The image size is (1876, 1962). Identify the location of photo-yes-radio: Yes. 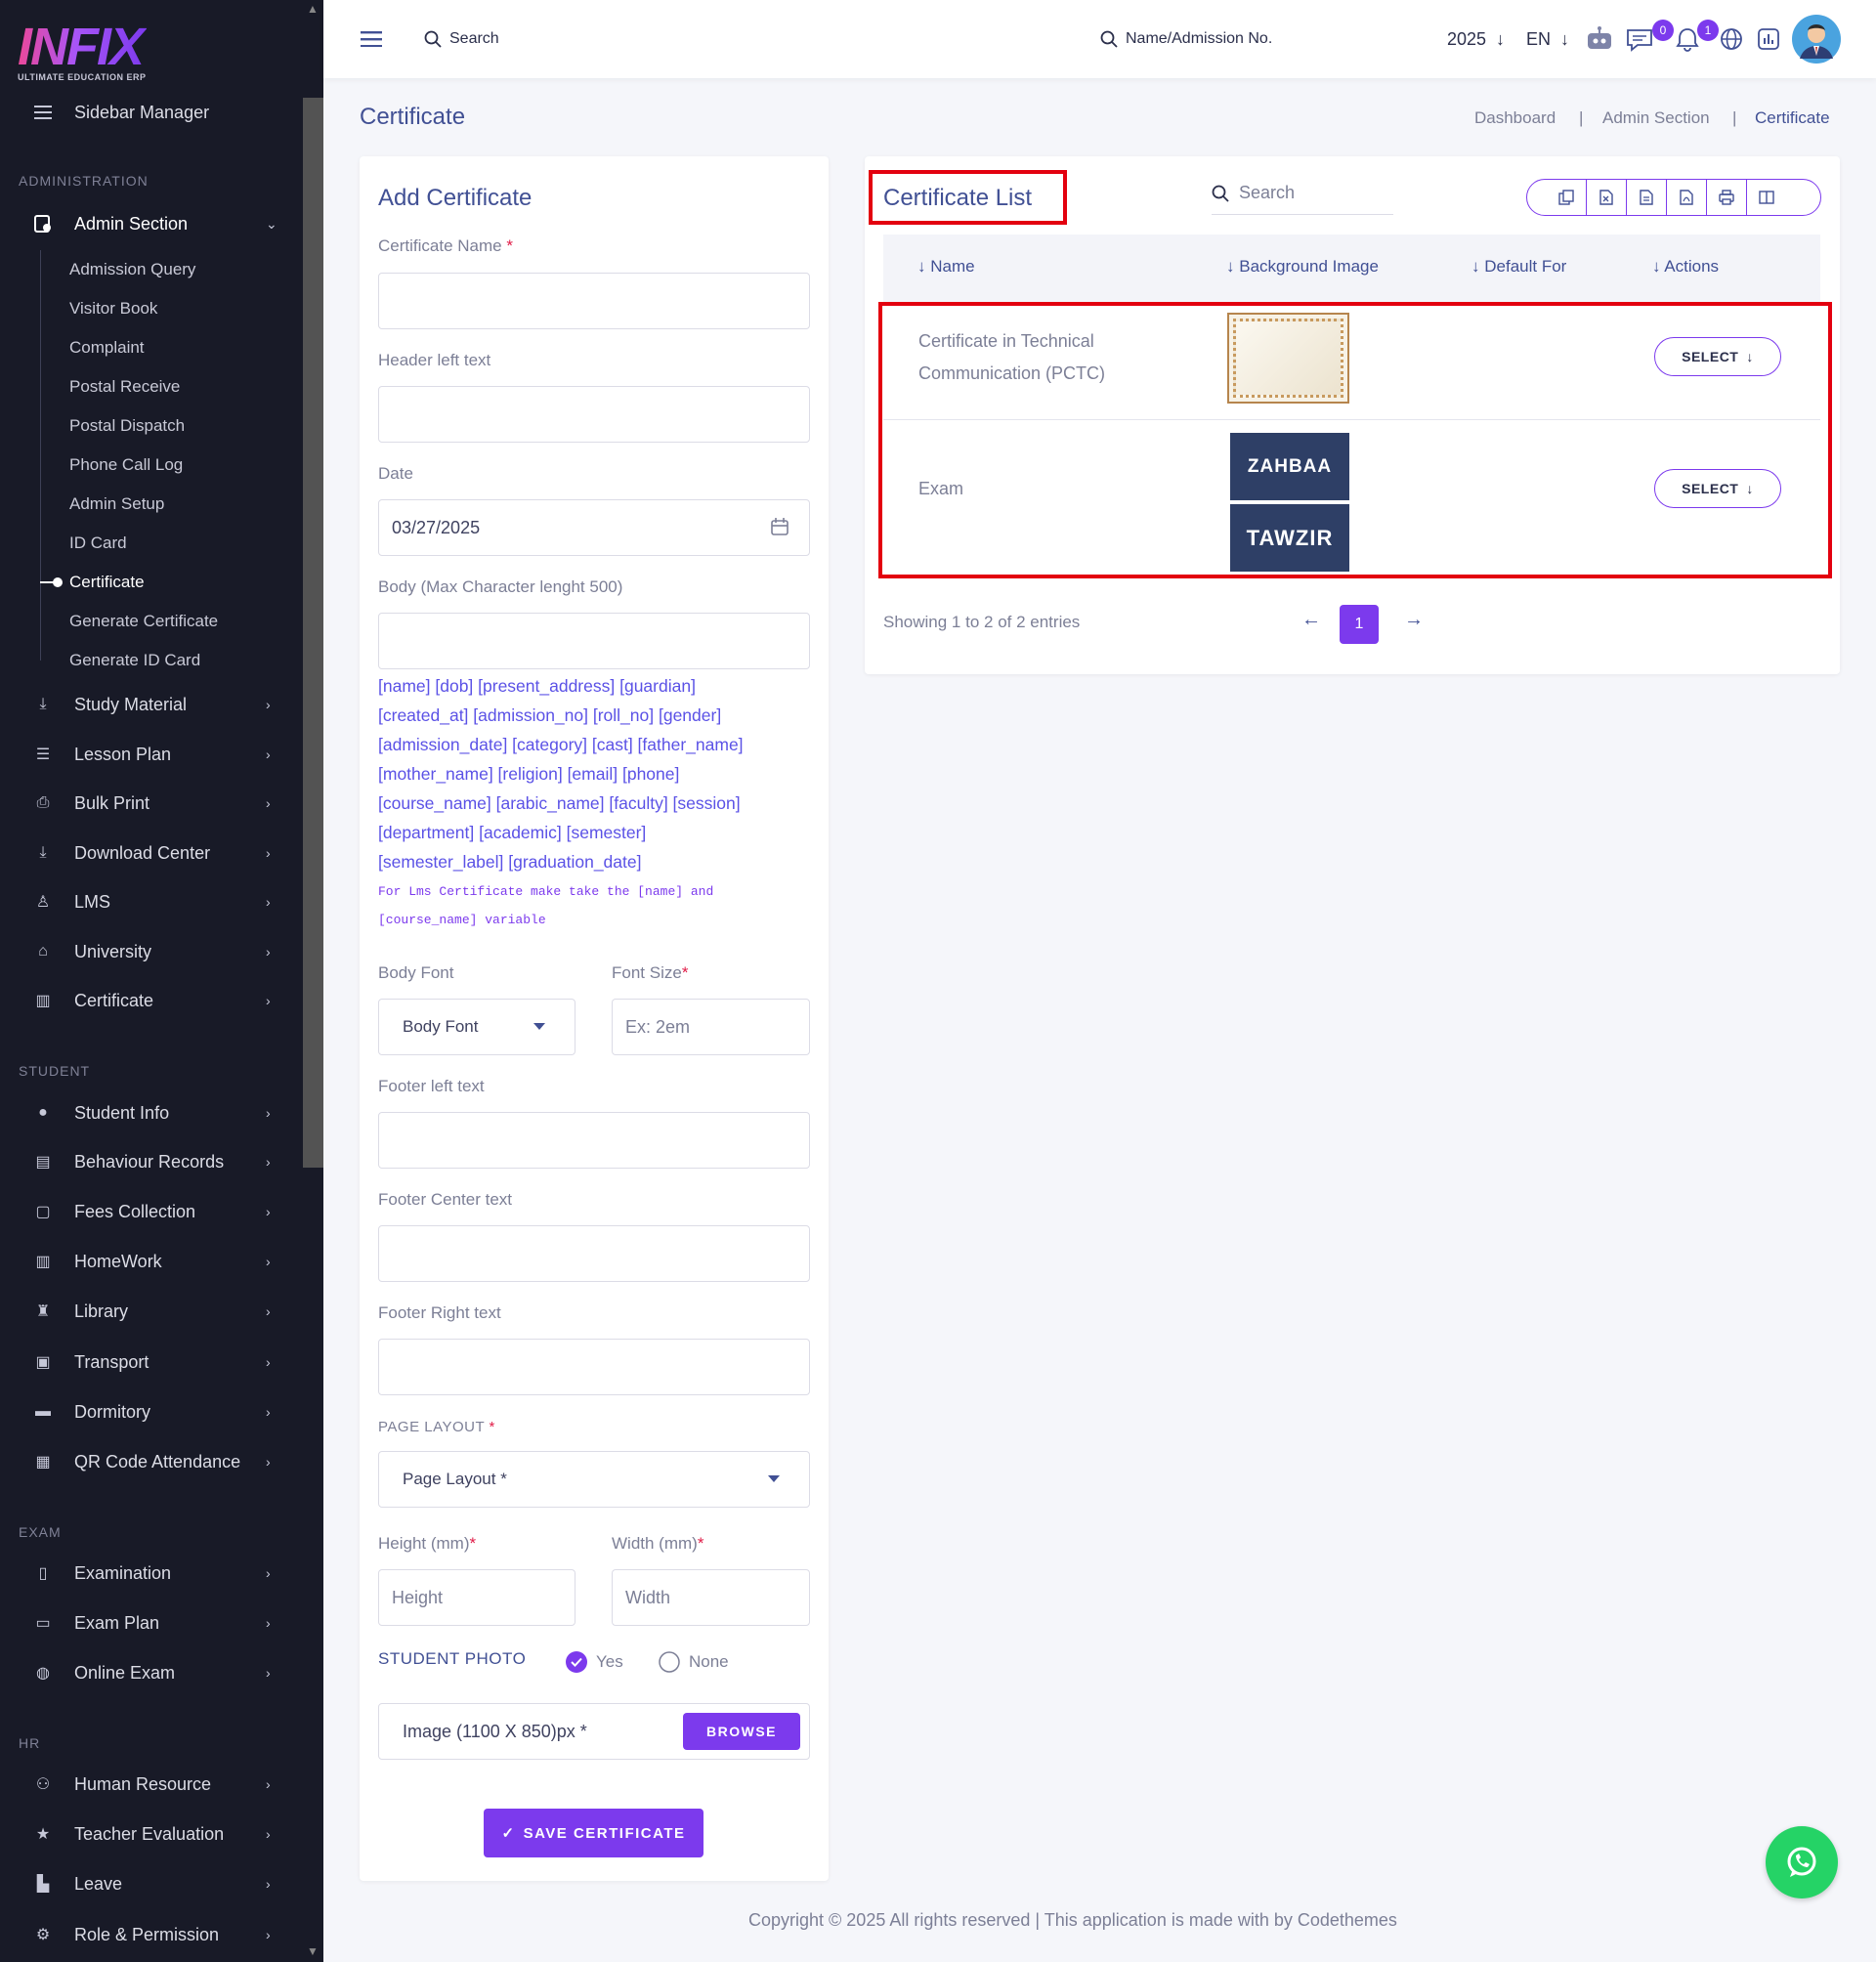
(594, 1662).